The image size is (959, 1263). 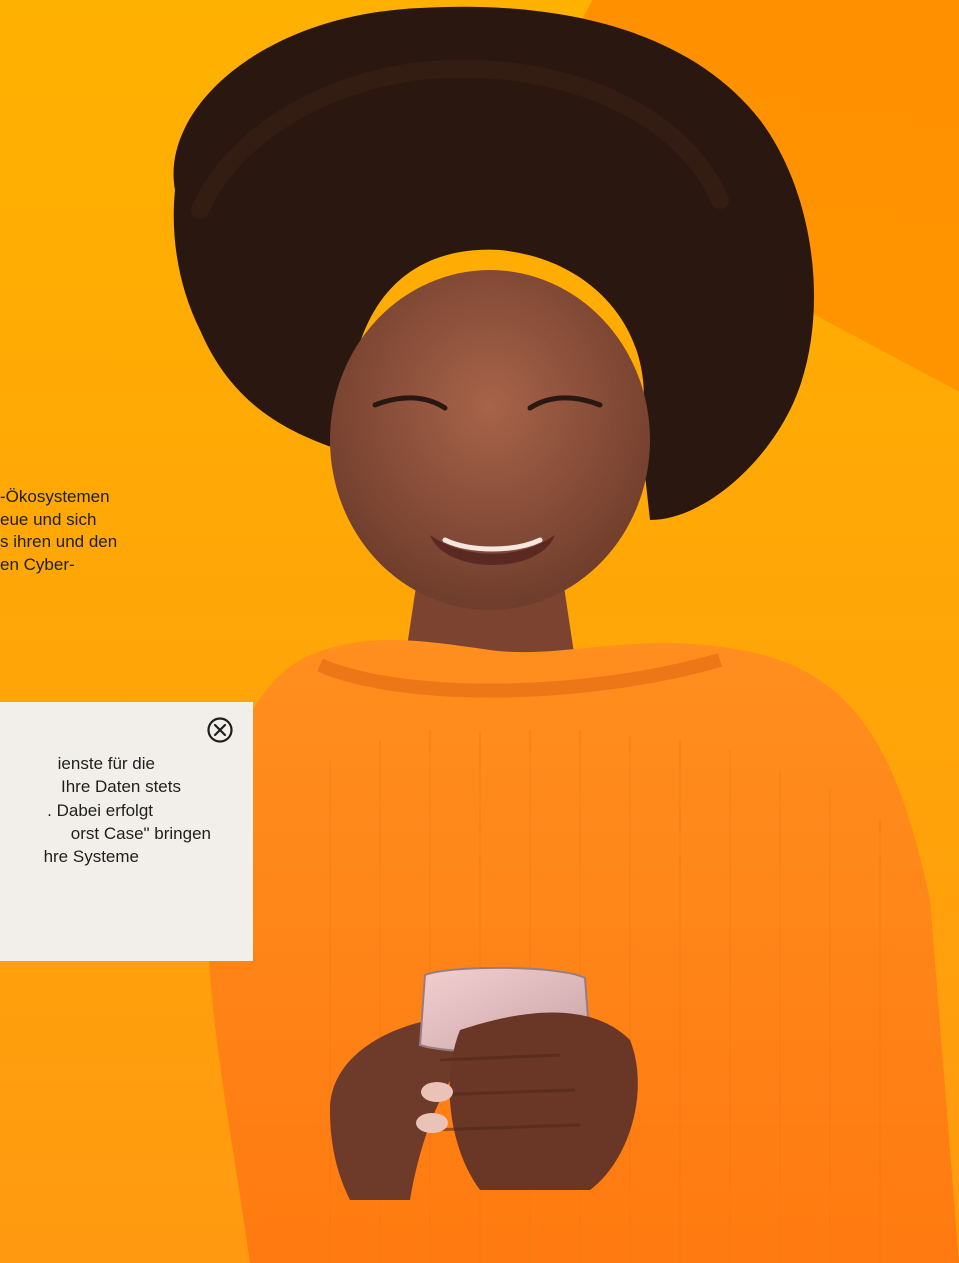 I want to click on intro-line: -Ökosystemen, so click(x=55, y=496).